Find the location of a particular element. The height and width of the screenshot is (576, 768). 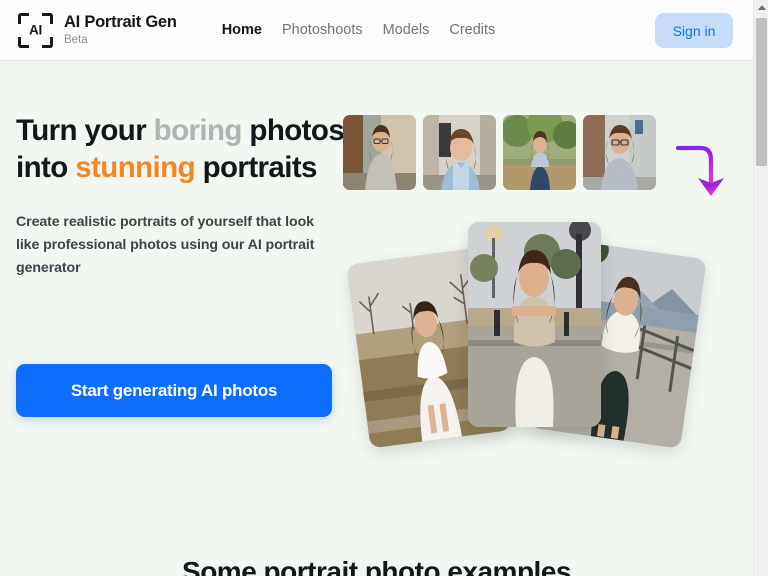

page-scrollbar is located at coordinates (760, 288).